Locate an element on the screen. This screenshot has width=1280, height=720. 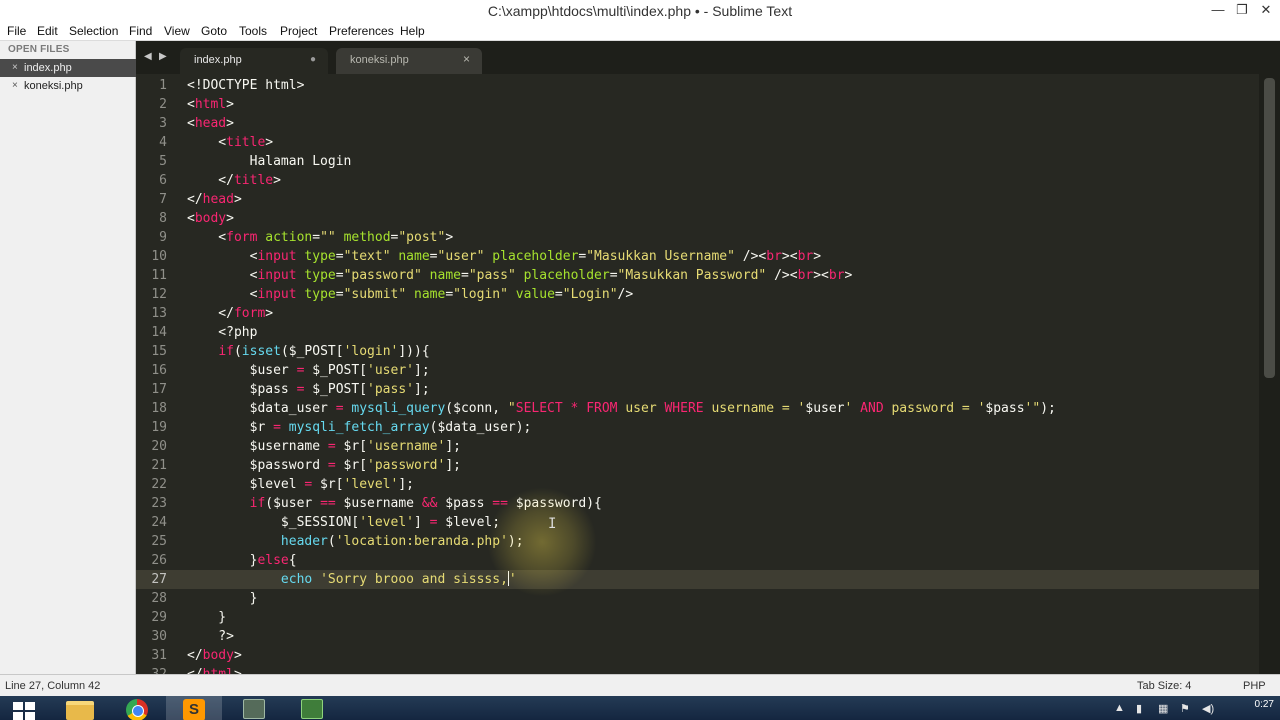
code-text: </form> is located at coordinates (230, 313).